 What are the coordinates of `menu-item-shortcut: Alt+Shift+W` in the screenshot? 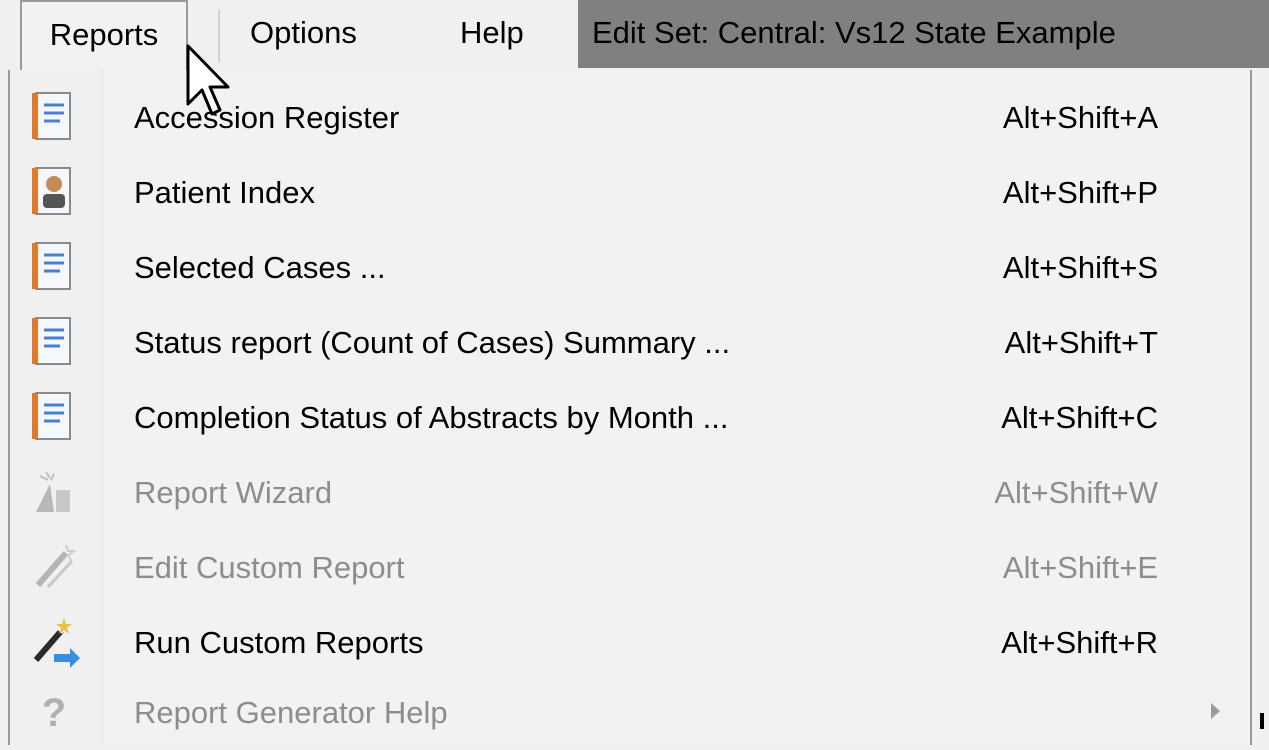 It's located at (1076, 492).